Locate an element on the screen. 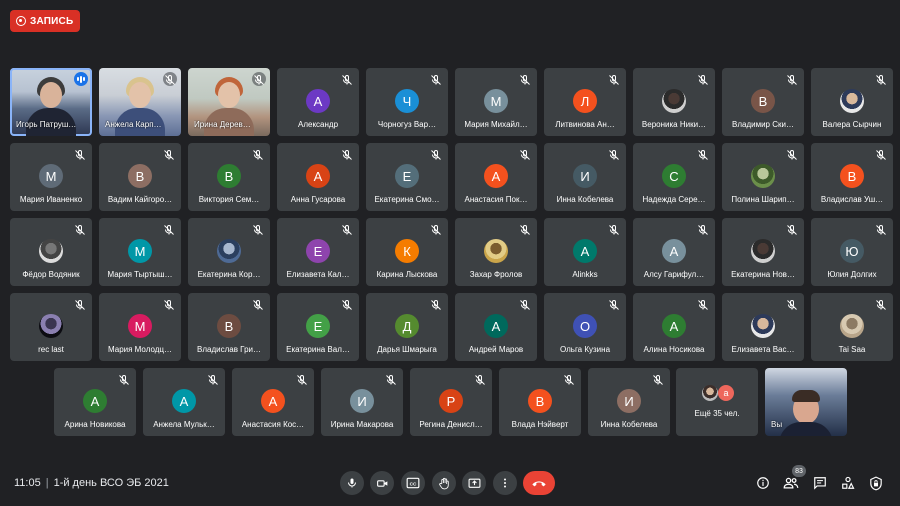 The image size is (900, 506). participant-tile: А Анна Гусарова is located at coordinates (318, 177).